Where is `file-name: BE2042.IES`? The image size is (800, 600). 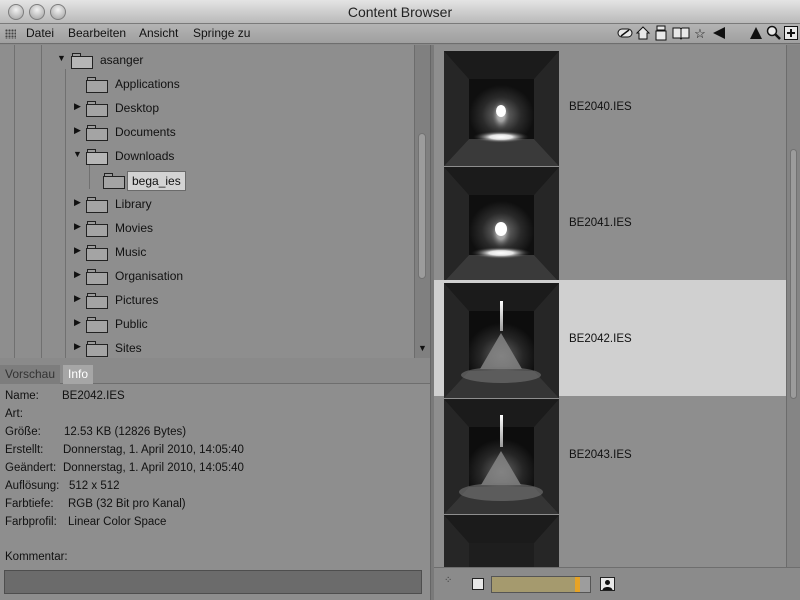
file-name: BE2042.IES is located at coordinates (600, 339).